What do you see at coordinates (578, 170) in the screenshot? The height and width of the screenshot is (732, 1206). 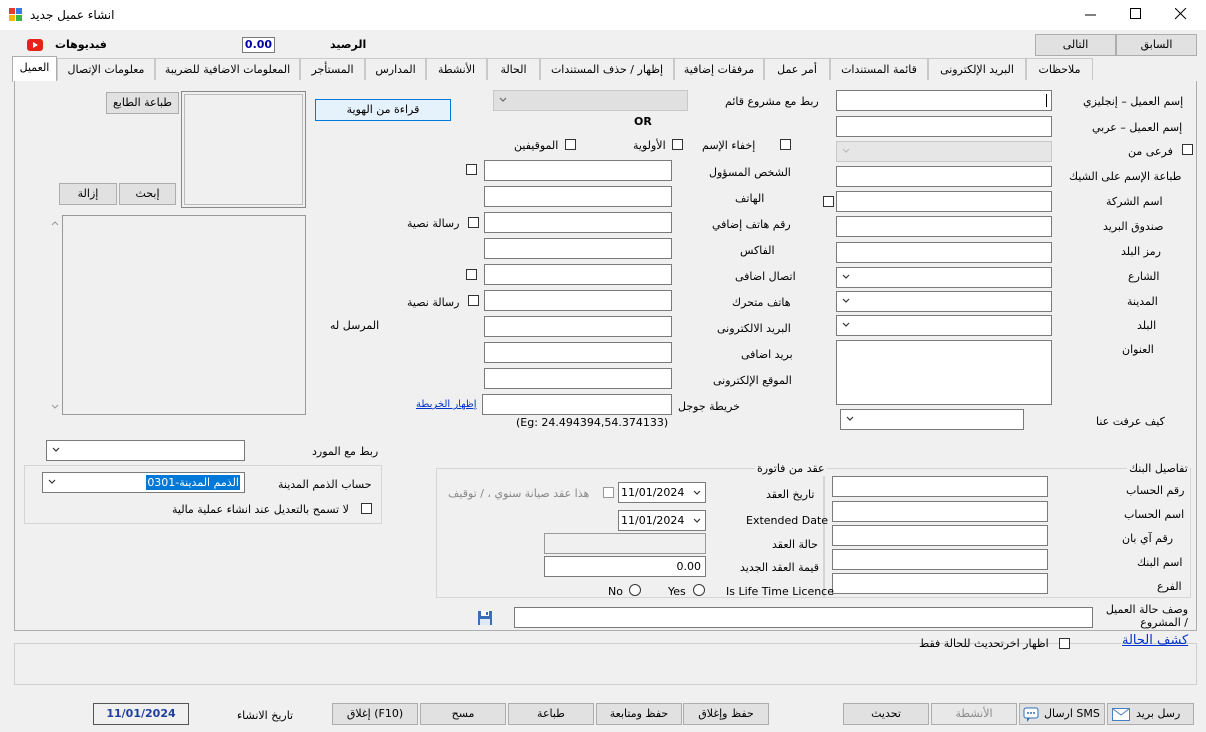 I see `contact-person-input` at bounding box center [578, 170].